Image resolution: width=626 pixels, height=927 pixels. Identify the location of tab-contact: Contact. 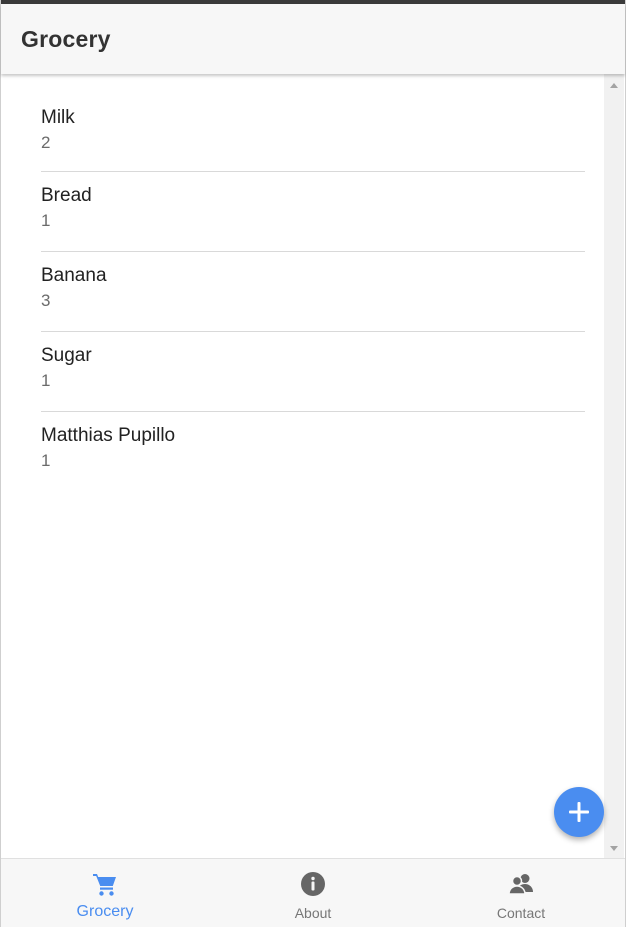
(521, 893).